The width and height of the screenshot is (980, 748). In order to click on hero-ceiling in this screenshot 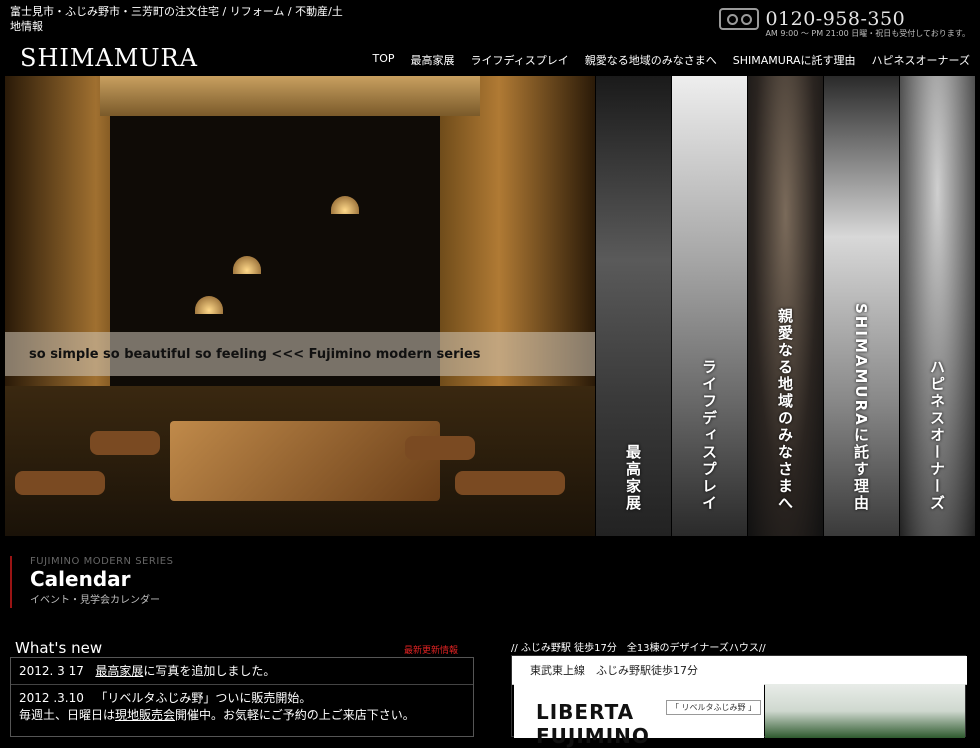, I will do `click(290, 96)`.